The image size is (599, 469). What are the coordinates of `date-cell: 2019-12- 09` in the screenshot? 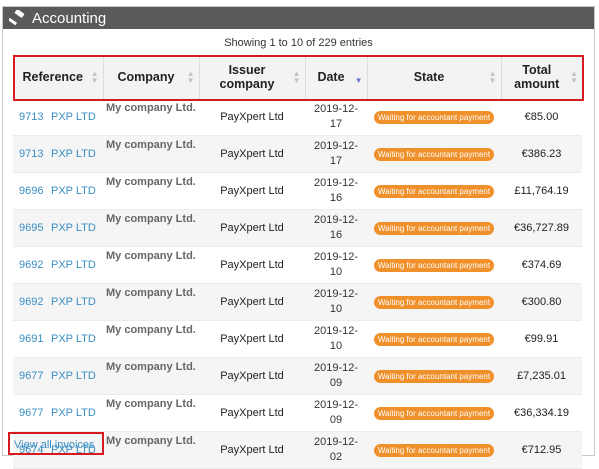 It's located at (336, 376).